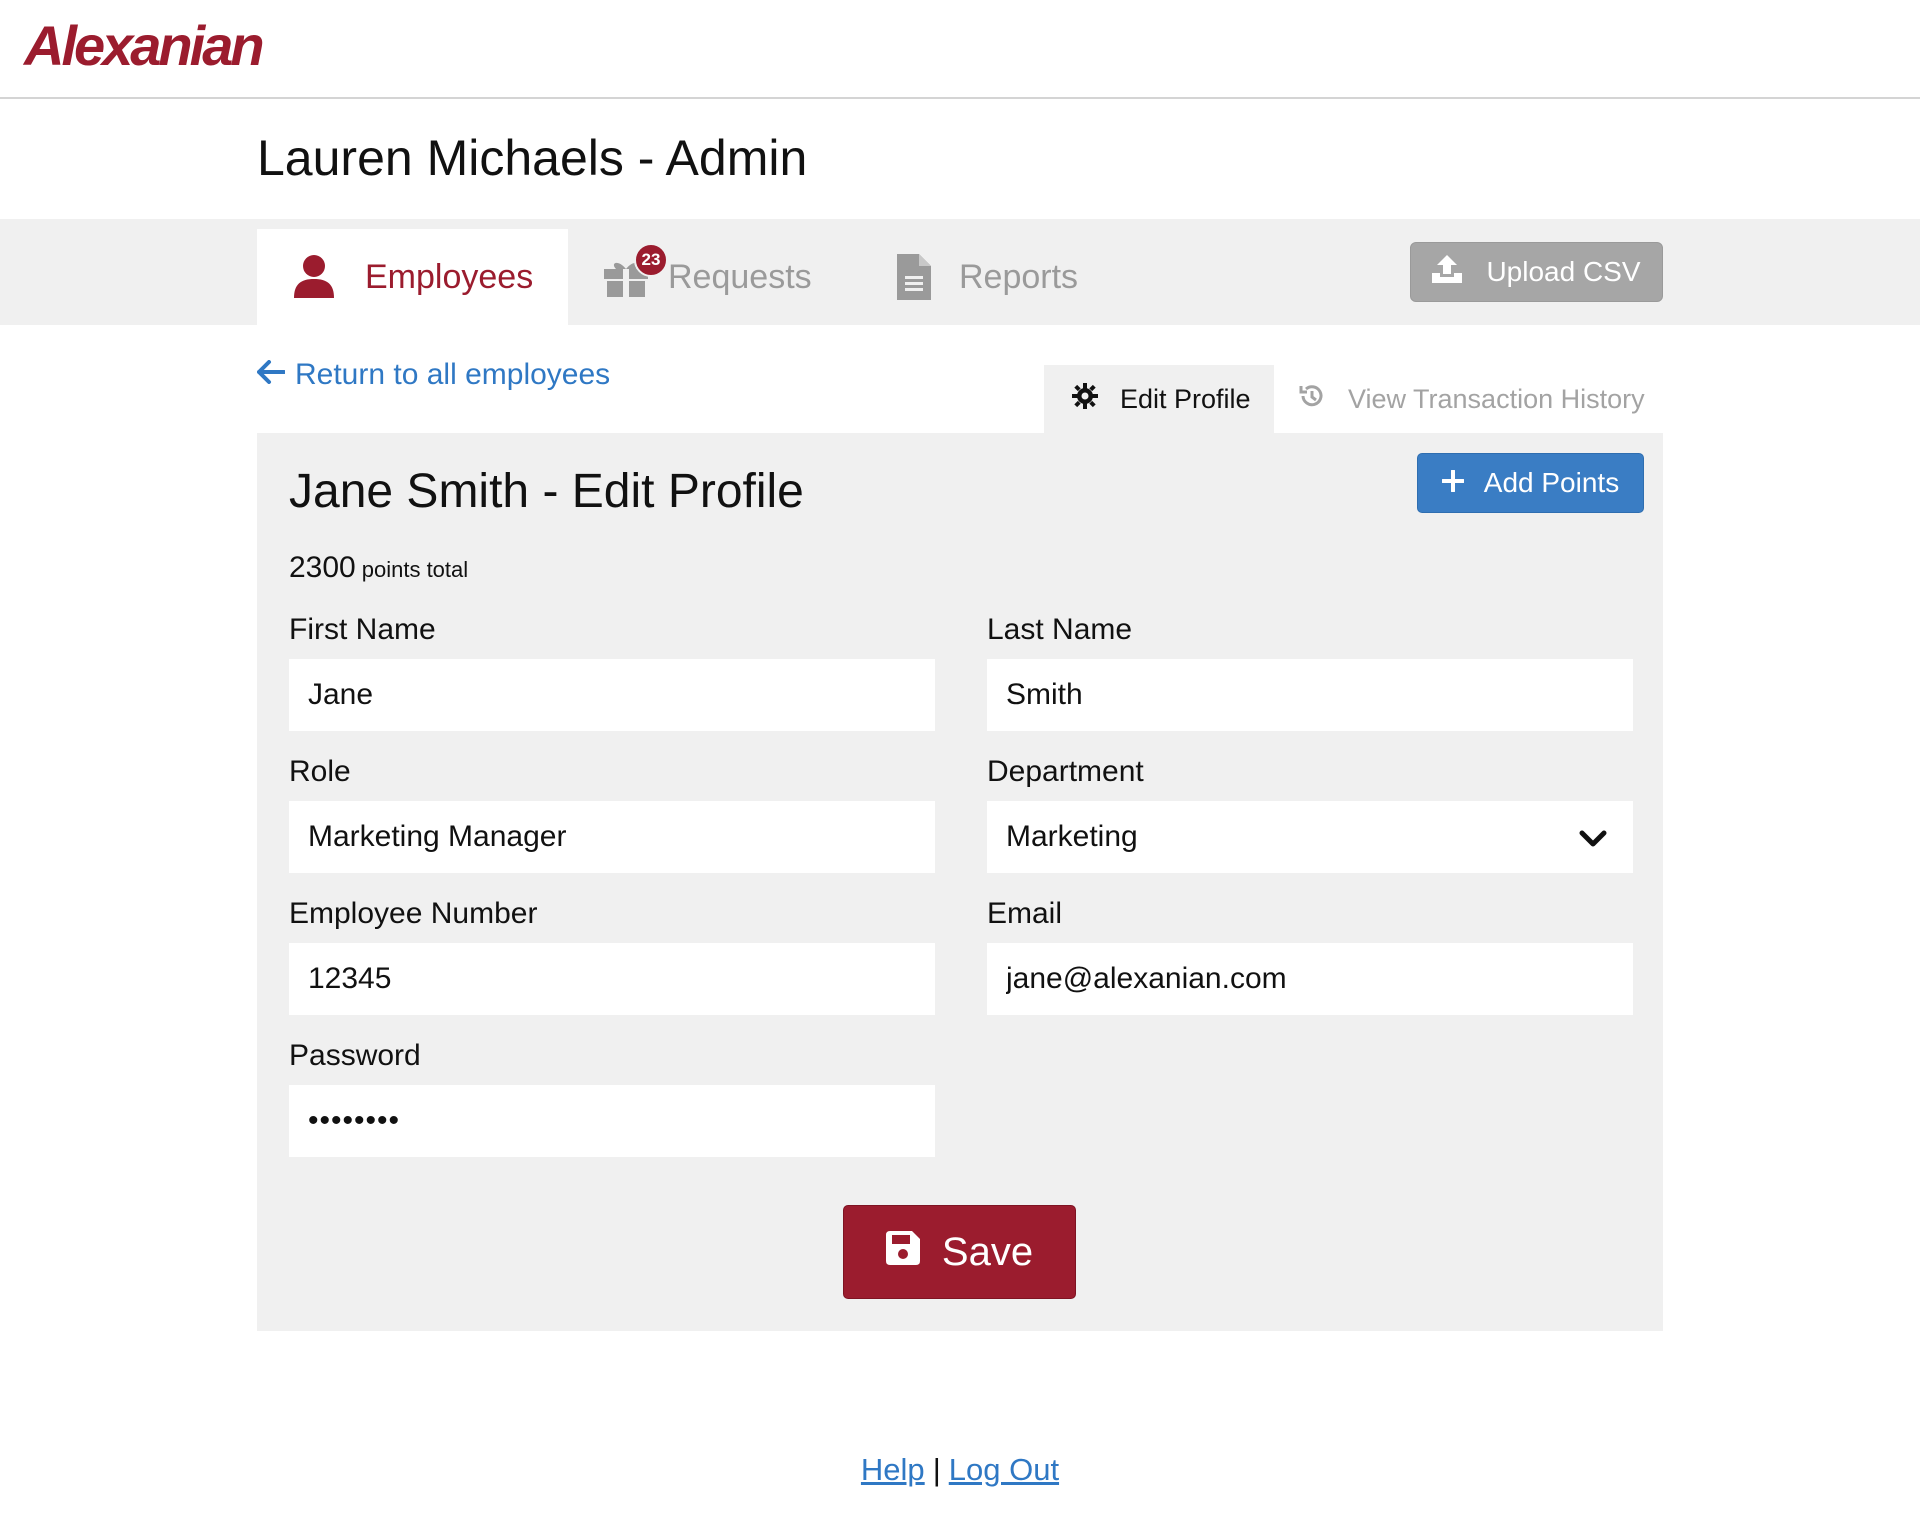 This screenshot has height=1519, width=1920. I want to click on email-field, so click(1310, 979).